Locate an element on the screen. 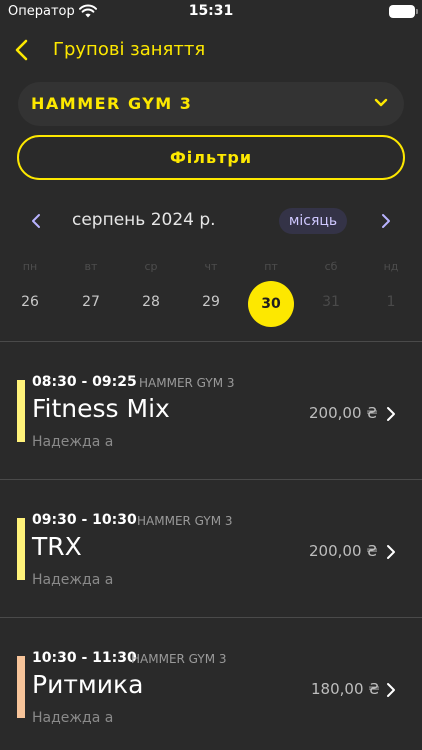 The height and width of the screenshot is (750, 422). weekday-wed: ср is located at coordinates (151, 266).